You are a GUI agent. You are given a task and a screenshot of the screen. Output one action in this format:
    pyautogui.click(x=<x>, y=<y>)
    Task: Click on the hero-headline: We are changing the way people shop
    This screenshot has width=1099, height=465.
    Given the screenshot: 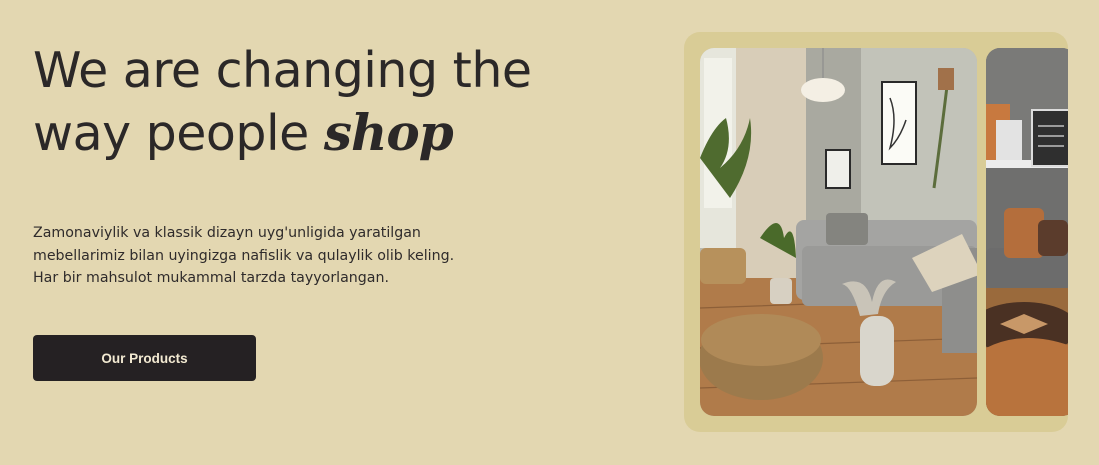 What is the action you would take?
    pyautogui.click(x=313, y=102)
    